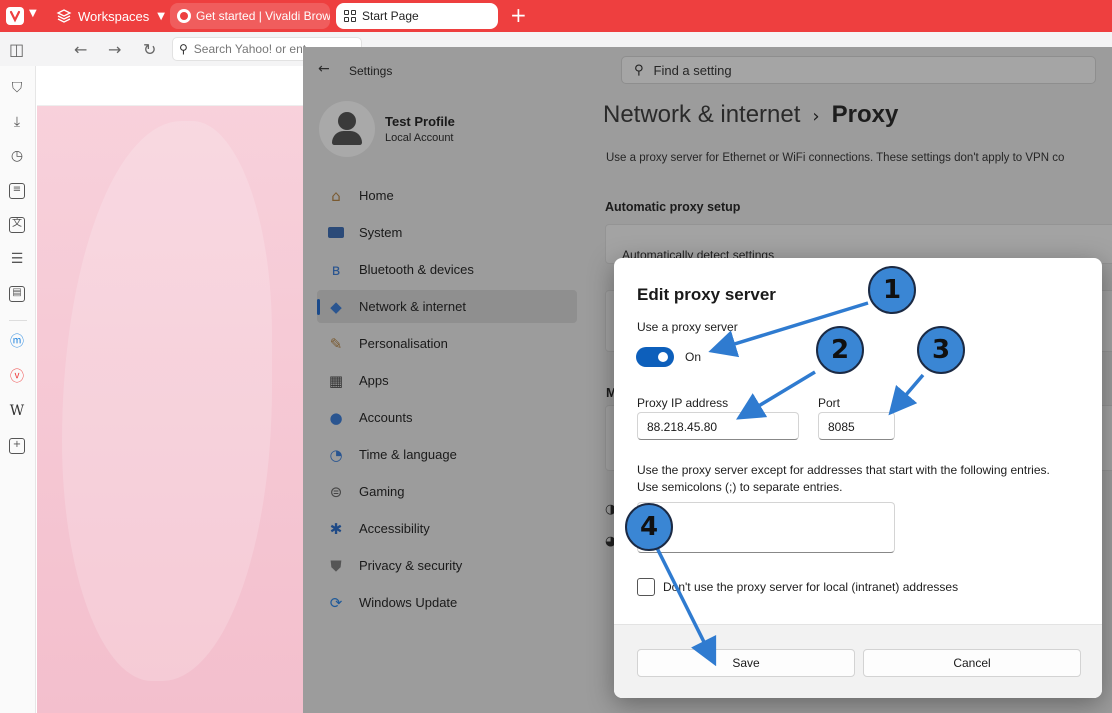  I want to click on annotation-badge-2: 2, so click(840, 350).